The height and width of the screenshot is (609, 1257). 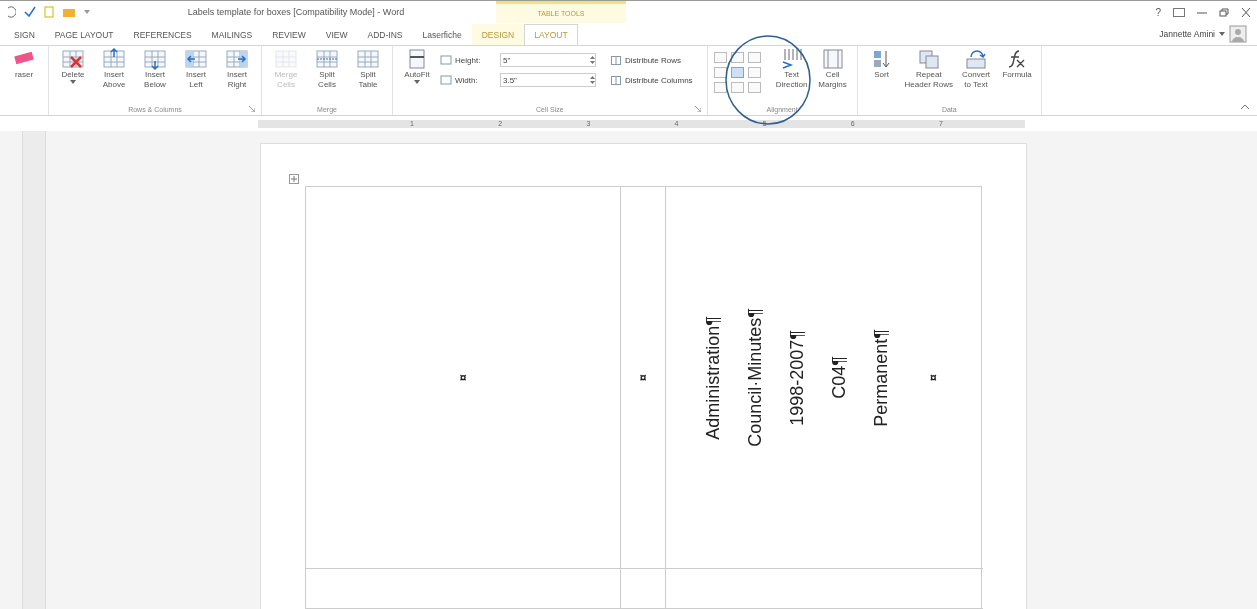 I want to click on table-delete-icon, so click(x=73, y=59).